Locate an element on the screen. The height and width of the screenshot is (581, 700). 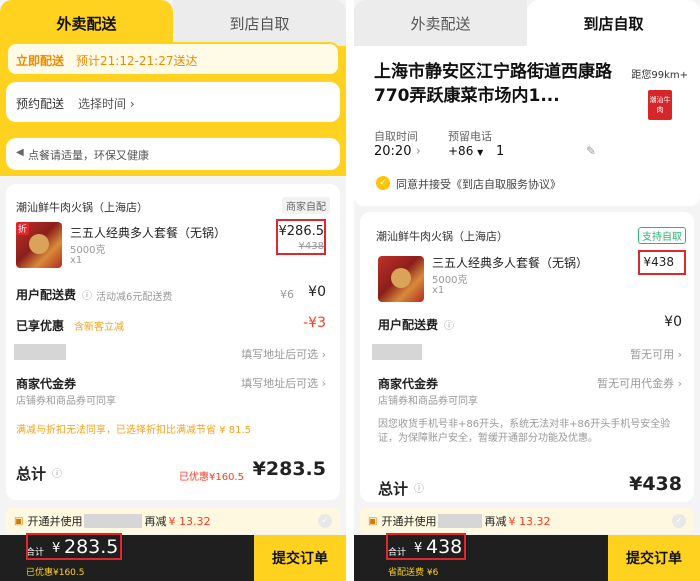
voucher-hint: 暂无可用代金券 › is located at coordinates (639, 383).